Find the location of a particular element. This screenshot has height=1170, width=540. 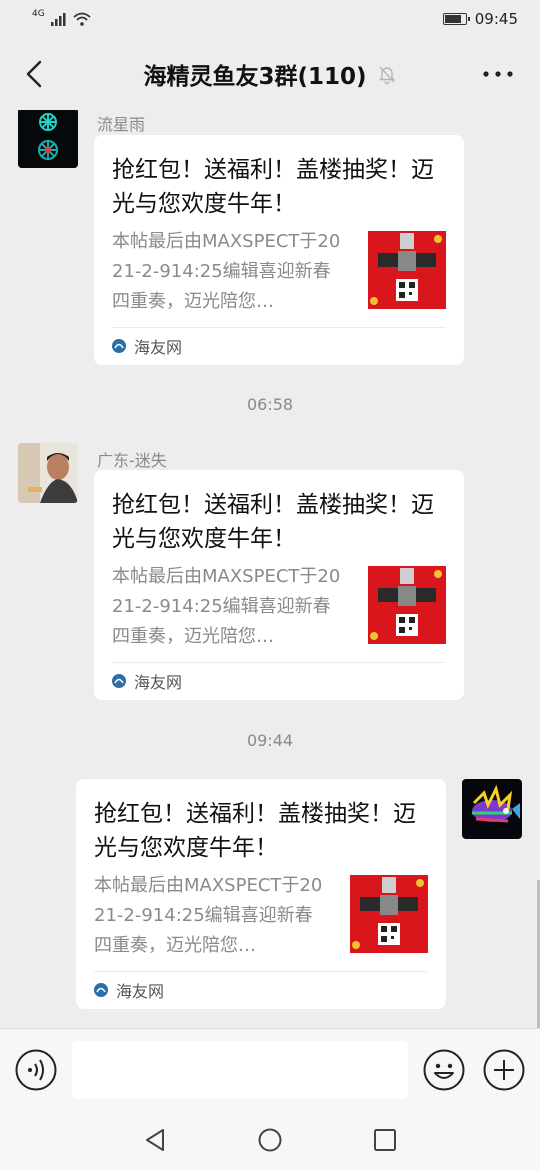

chat-title: 海精灵鱼友3群(110) is located at coordinates (255, 77).